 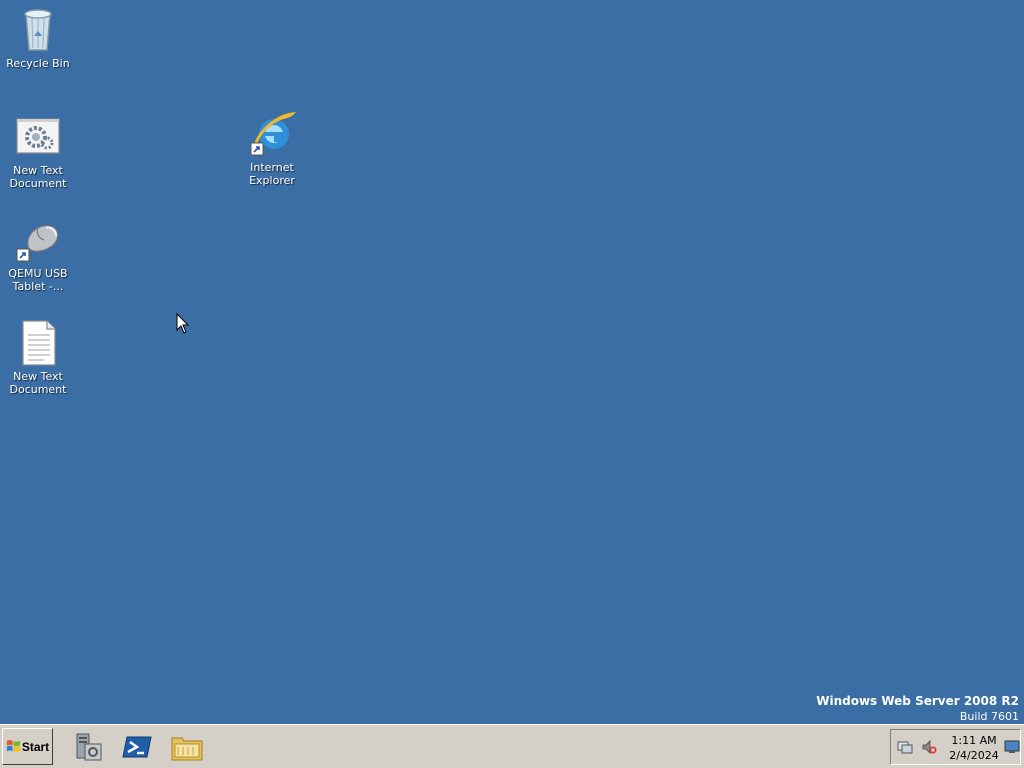 I want to click on volume-muted-icon, so click(x=929, y=747).